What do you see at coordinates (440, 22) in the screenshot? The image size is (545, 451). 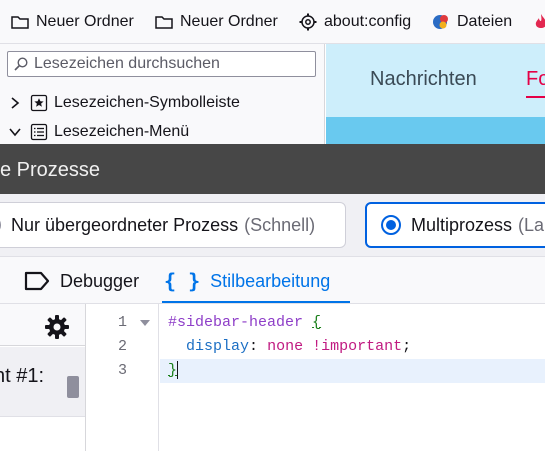 I see `dateien-favicon` at bounding box center [440, 22].